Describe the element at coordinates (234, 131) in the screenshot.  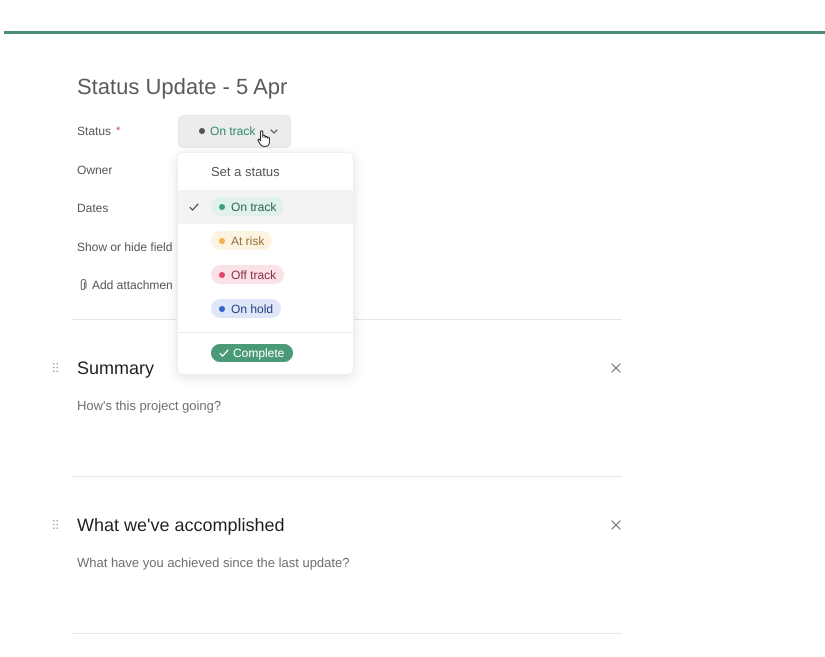
I see `status-dropdown-button: On track` at that location.